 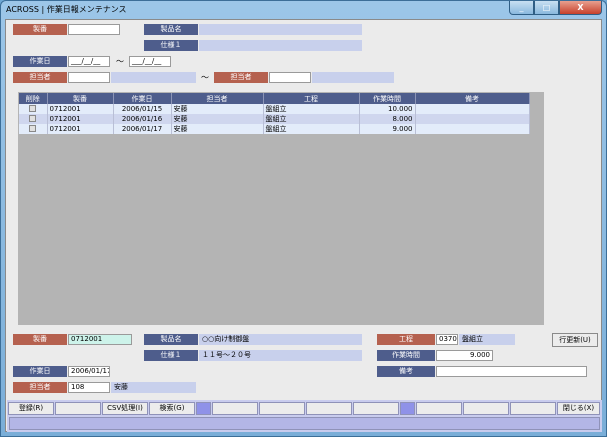 What do you see at coordinates (406, 371) in the screenshot?
I see `detail-note-label: 備考` at bounding box center [406, 371].